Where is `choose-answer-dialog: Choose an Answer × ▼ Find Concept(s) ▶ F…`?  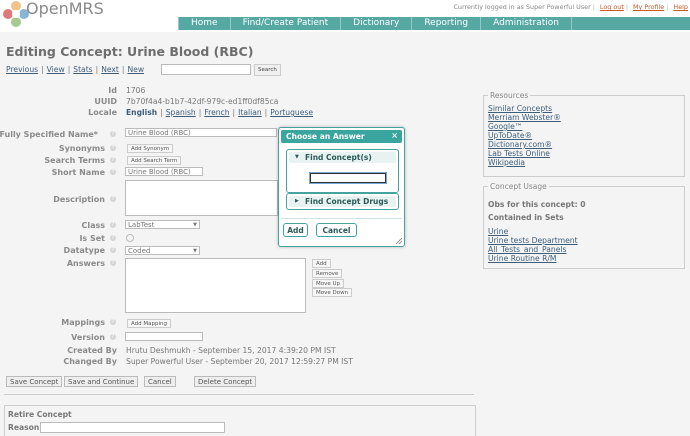
choose-answer-dialog: Choose an Answer × ▼ Find Concept(s) ▶ F… is located at coordinates (341, 187).